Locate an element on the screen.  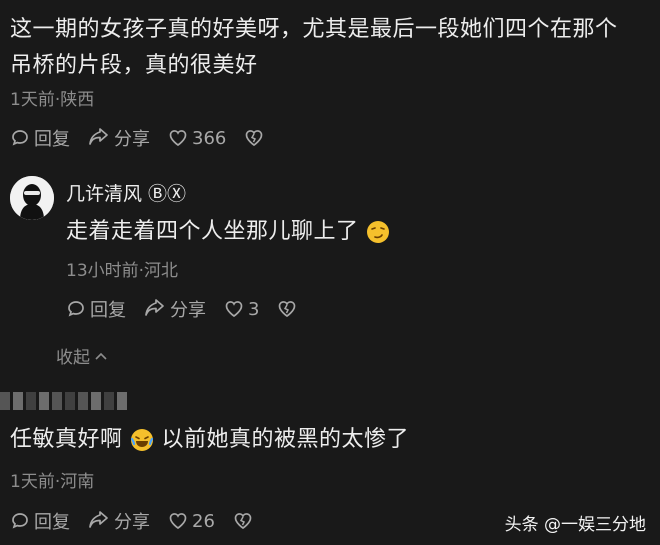
emoji-laughing-crying-icon is located at coordinates (142, 440).